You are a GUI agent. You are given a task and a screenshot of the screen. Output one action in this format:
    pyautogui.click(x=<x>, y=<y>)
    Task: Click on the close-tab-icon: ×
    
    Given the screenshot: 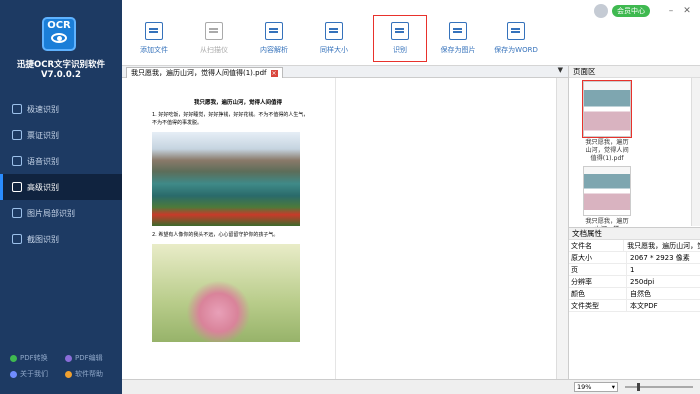 What is the action you would take?
    pyautogui.click(x=274, y=73)
    